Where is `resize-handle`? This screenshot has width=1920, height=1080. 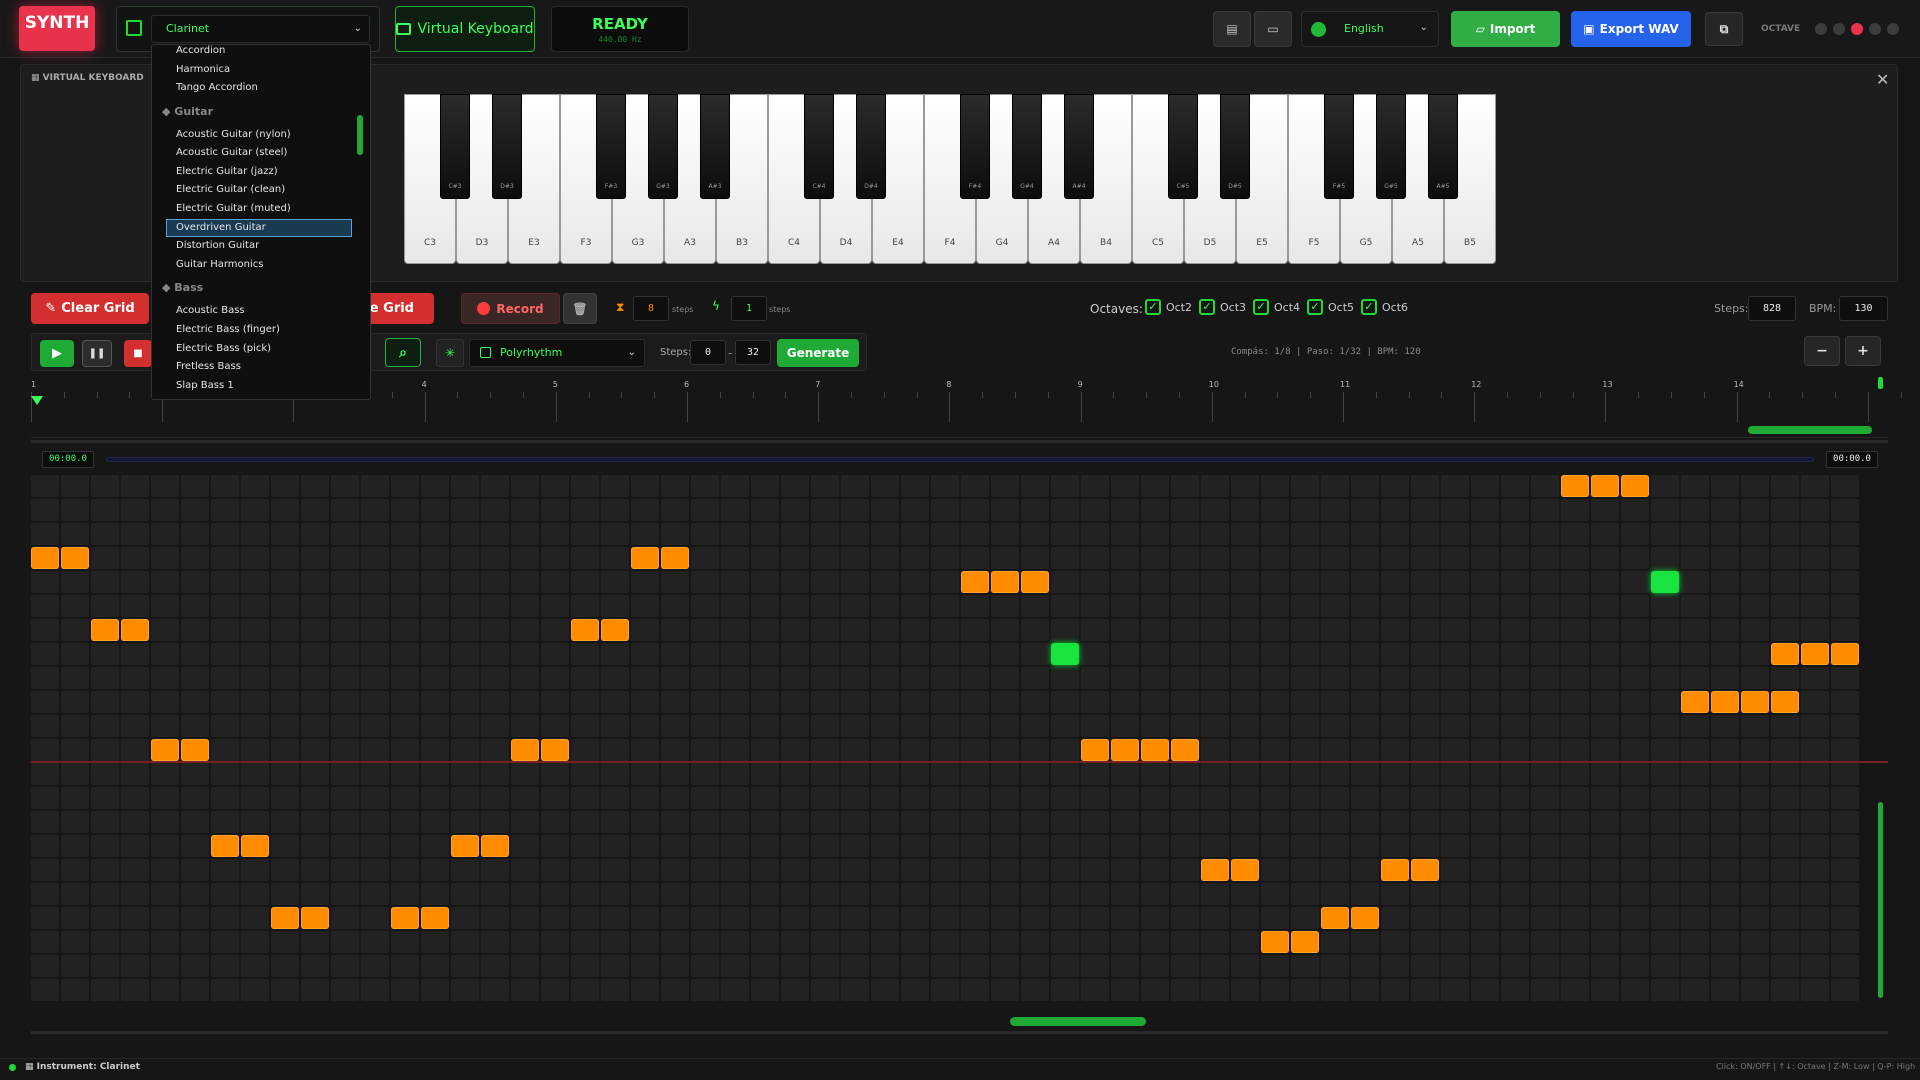 resize-handle is located at coordinates (959, 441).